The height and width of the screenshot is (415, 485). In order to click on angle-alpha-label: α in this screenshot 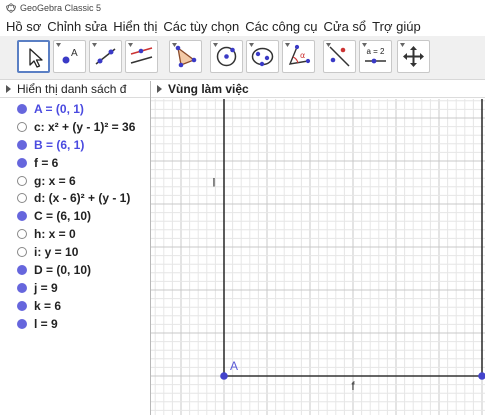, I will do `click(302, 55)`.